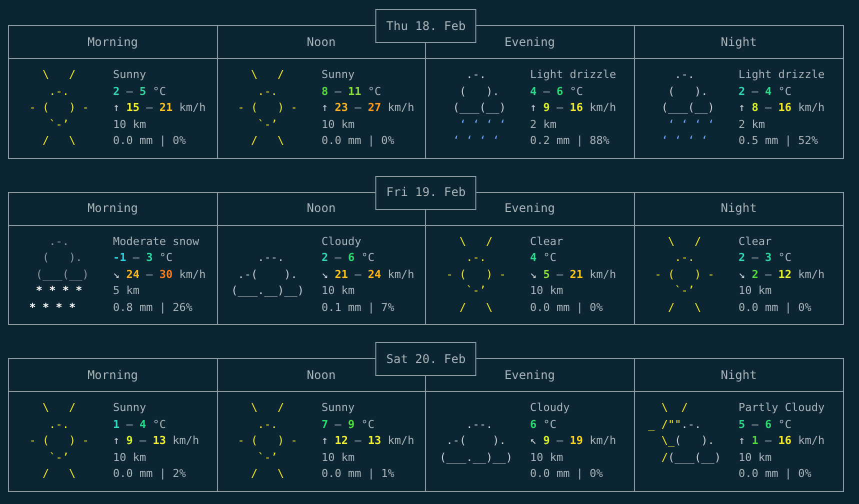 The image size is (859, 504). Describe the element at coordinates (475, 441) in the screenshot. I see `ascii-art-line: .-( ).` at that location.